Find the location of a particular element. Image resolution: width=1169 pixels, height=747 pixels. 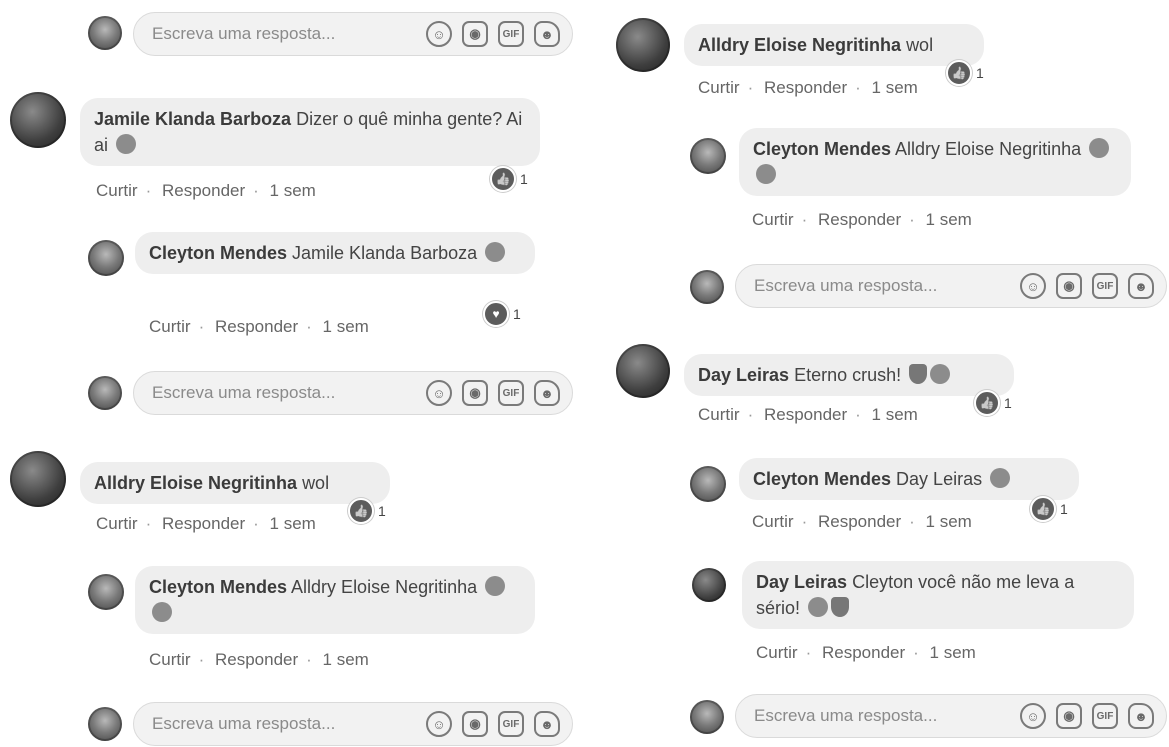

comment-bubble: Alldry Eloise Negritinha wol is located at coordinates (235, 483).